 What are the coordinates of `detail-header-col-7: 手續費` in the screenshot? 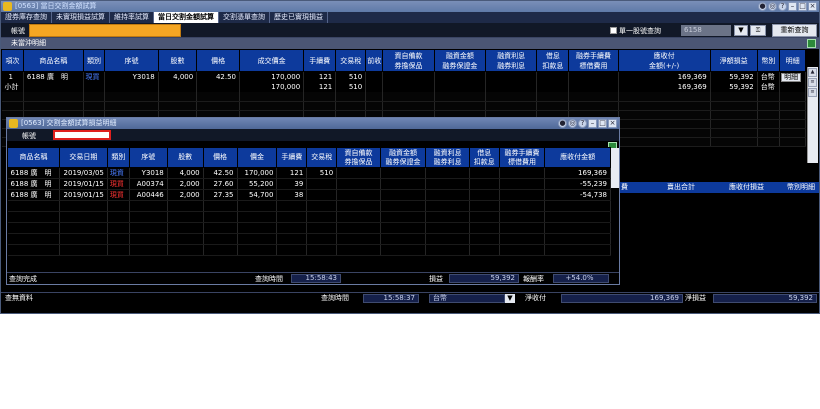 It's located at (292, 157).